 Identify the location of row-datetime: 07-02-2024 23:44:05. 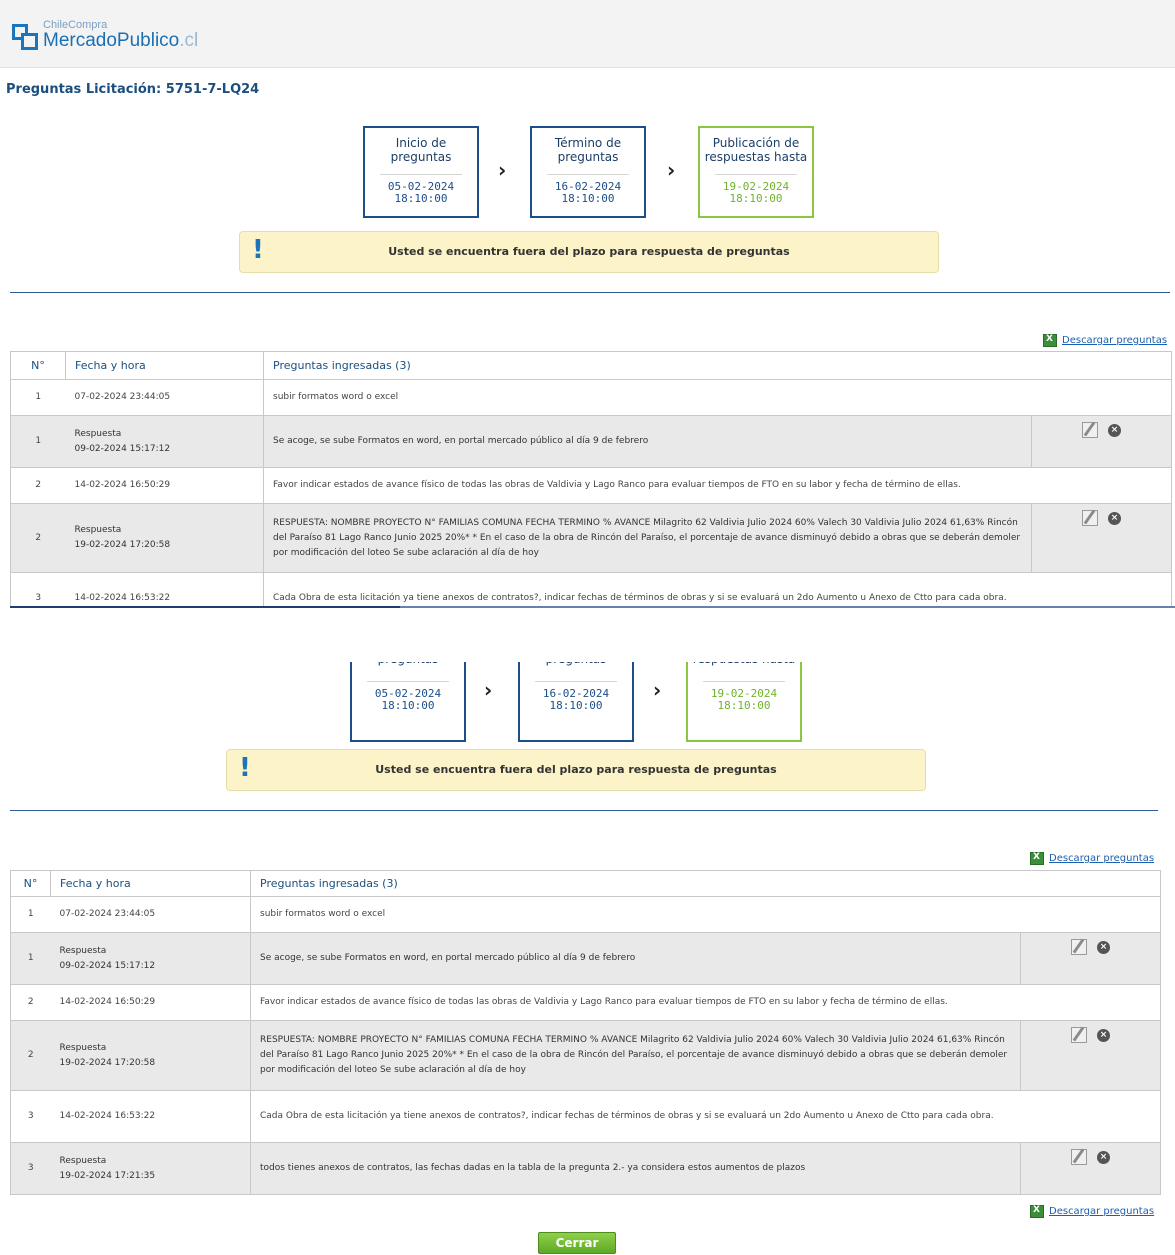
(150, 914).